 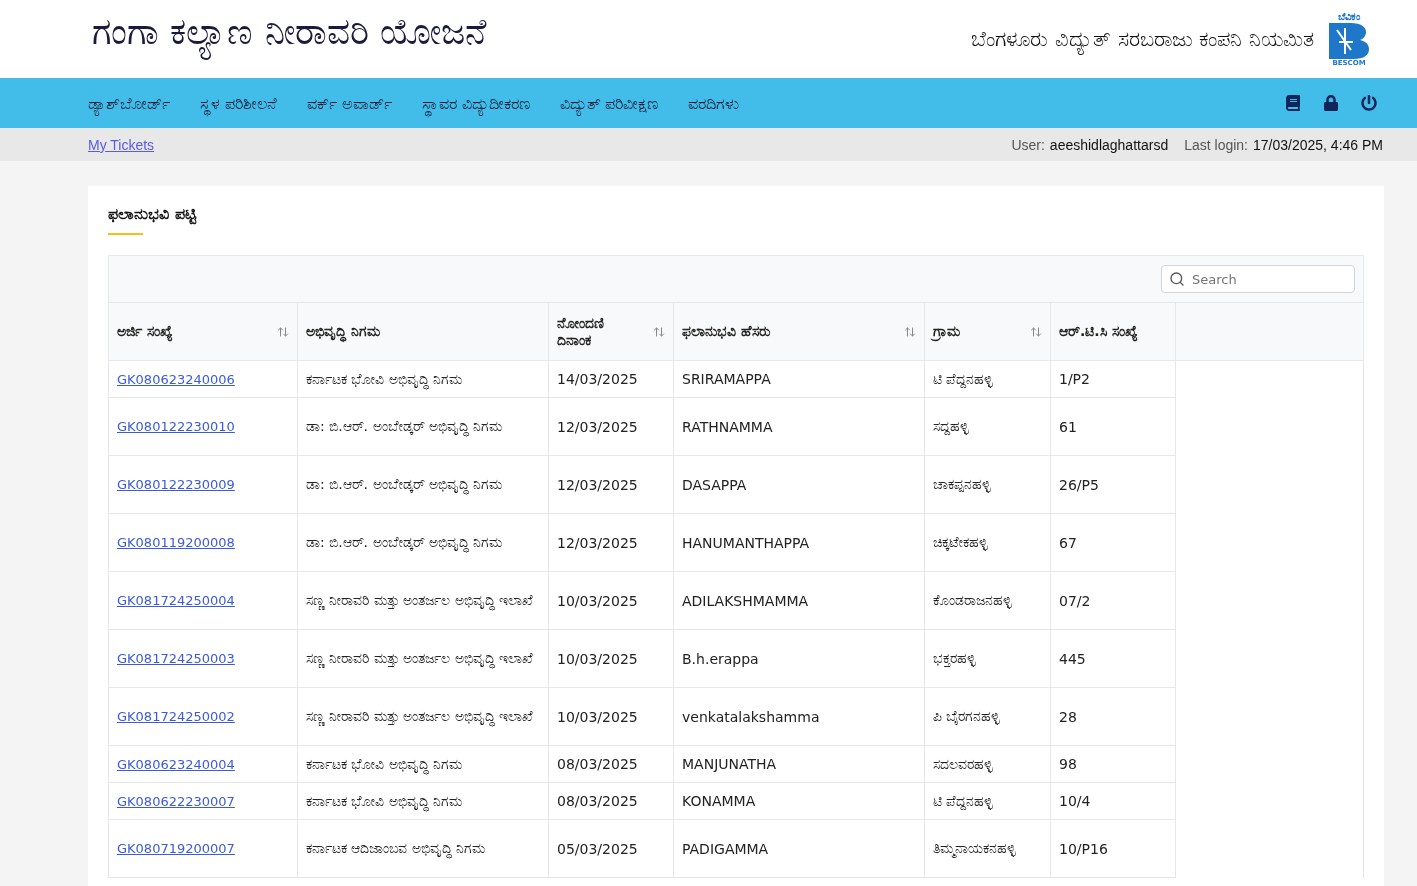 What do you see at coordinates (1369, 103) in the screenshot?
I see `power-icon` at bounding box center [1369, 103].